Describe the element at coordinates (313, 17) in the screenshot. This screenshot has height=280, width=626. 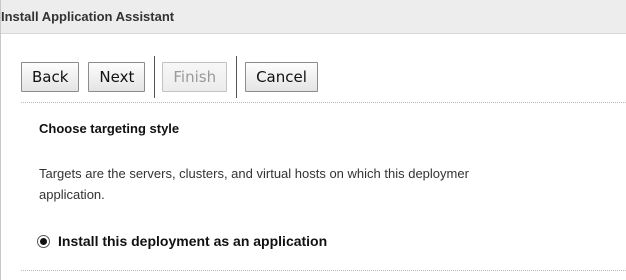
I see `panel-header: Install Application Assistant` at that location.